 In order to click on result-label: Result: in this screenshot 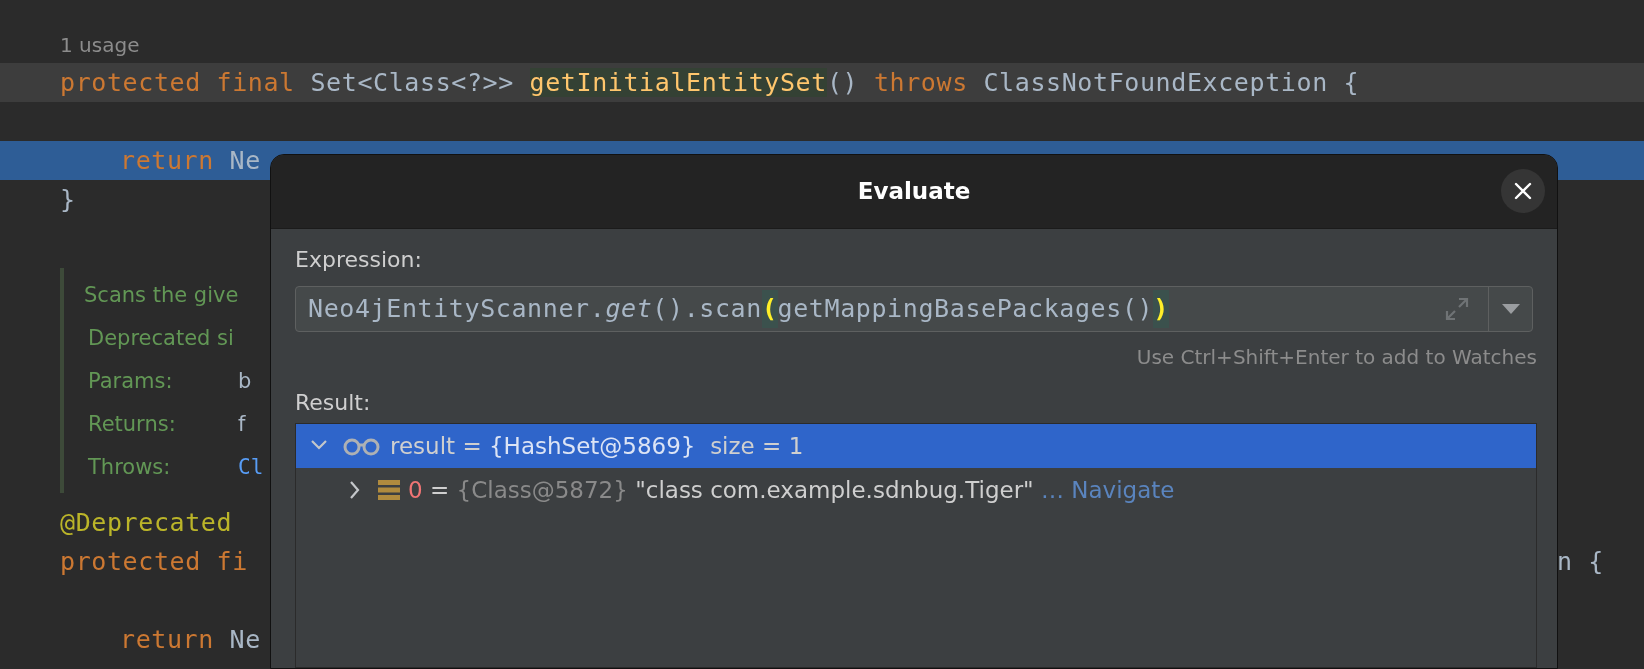, I will do `click(333, 403)`.